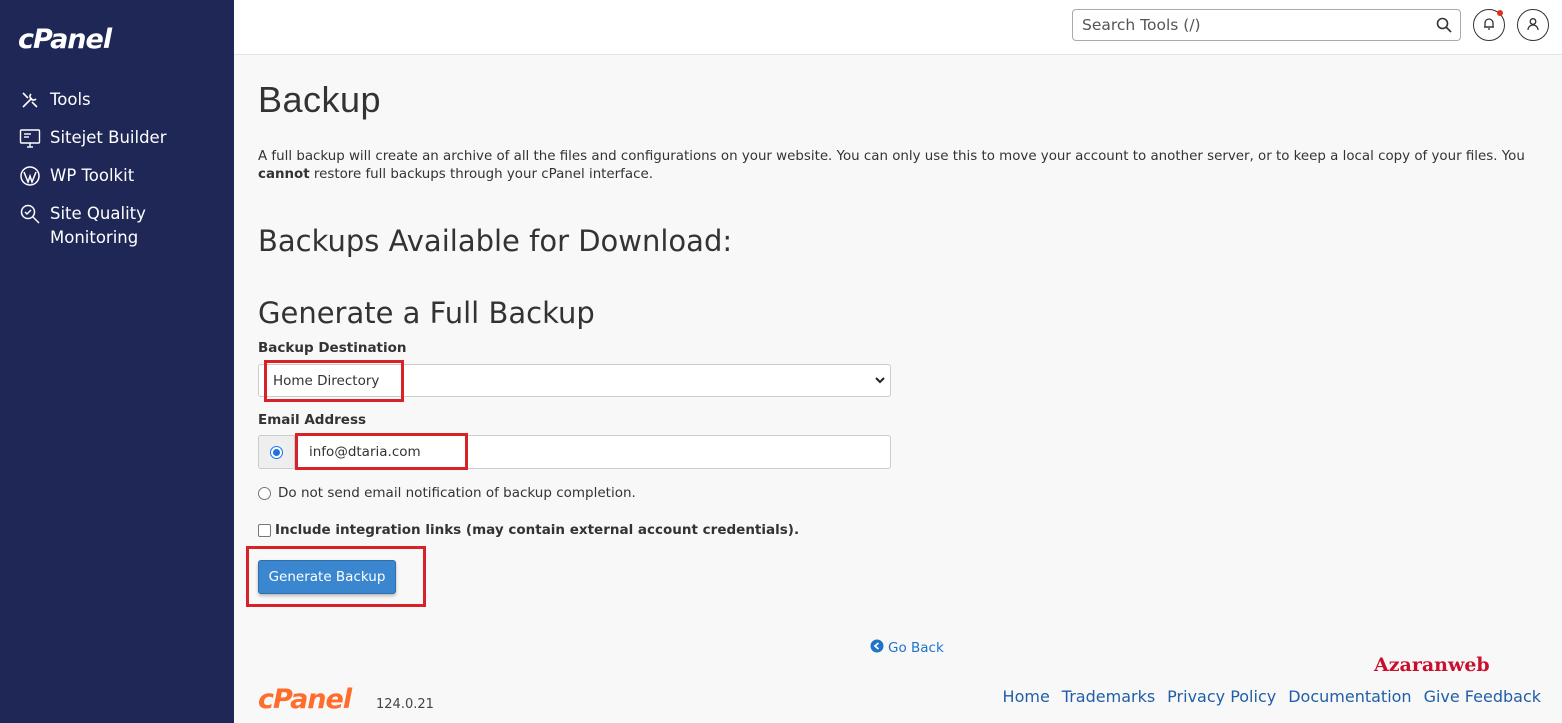 The height and width of the screenshot is (723, 1562). What do you see at coordinates (320, 99) in the screenshot?
I see `page-title: Backup` at bounding box center [320, 99].